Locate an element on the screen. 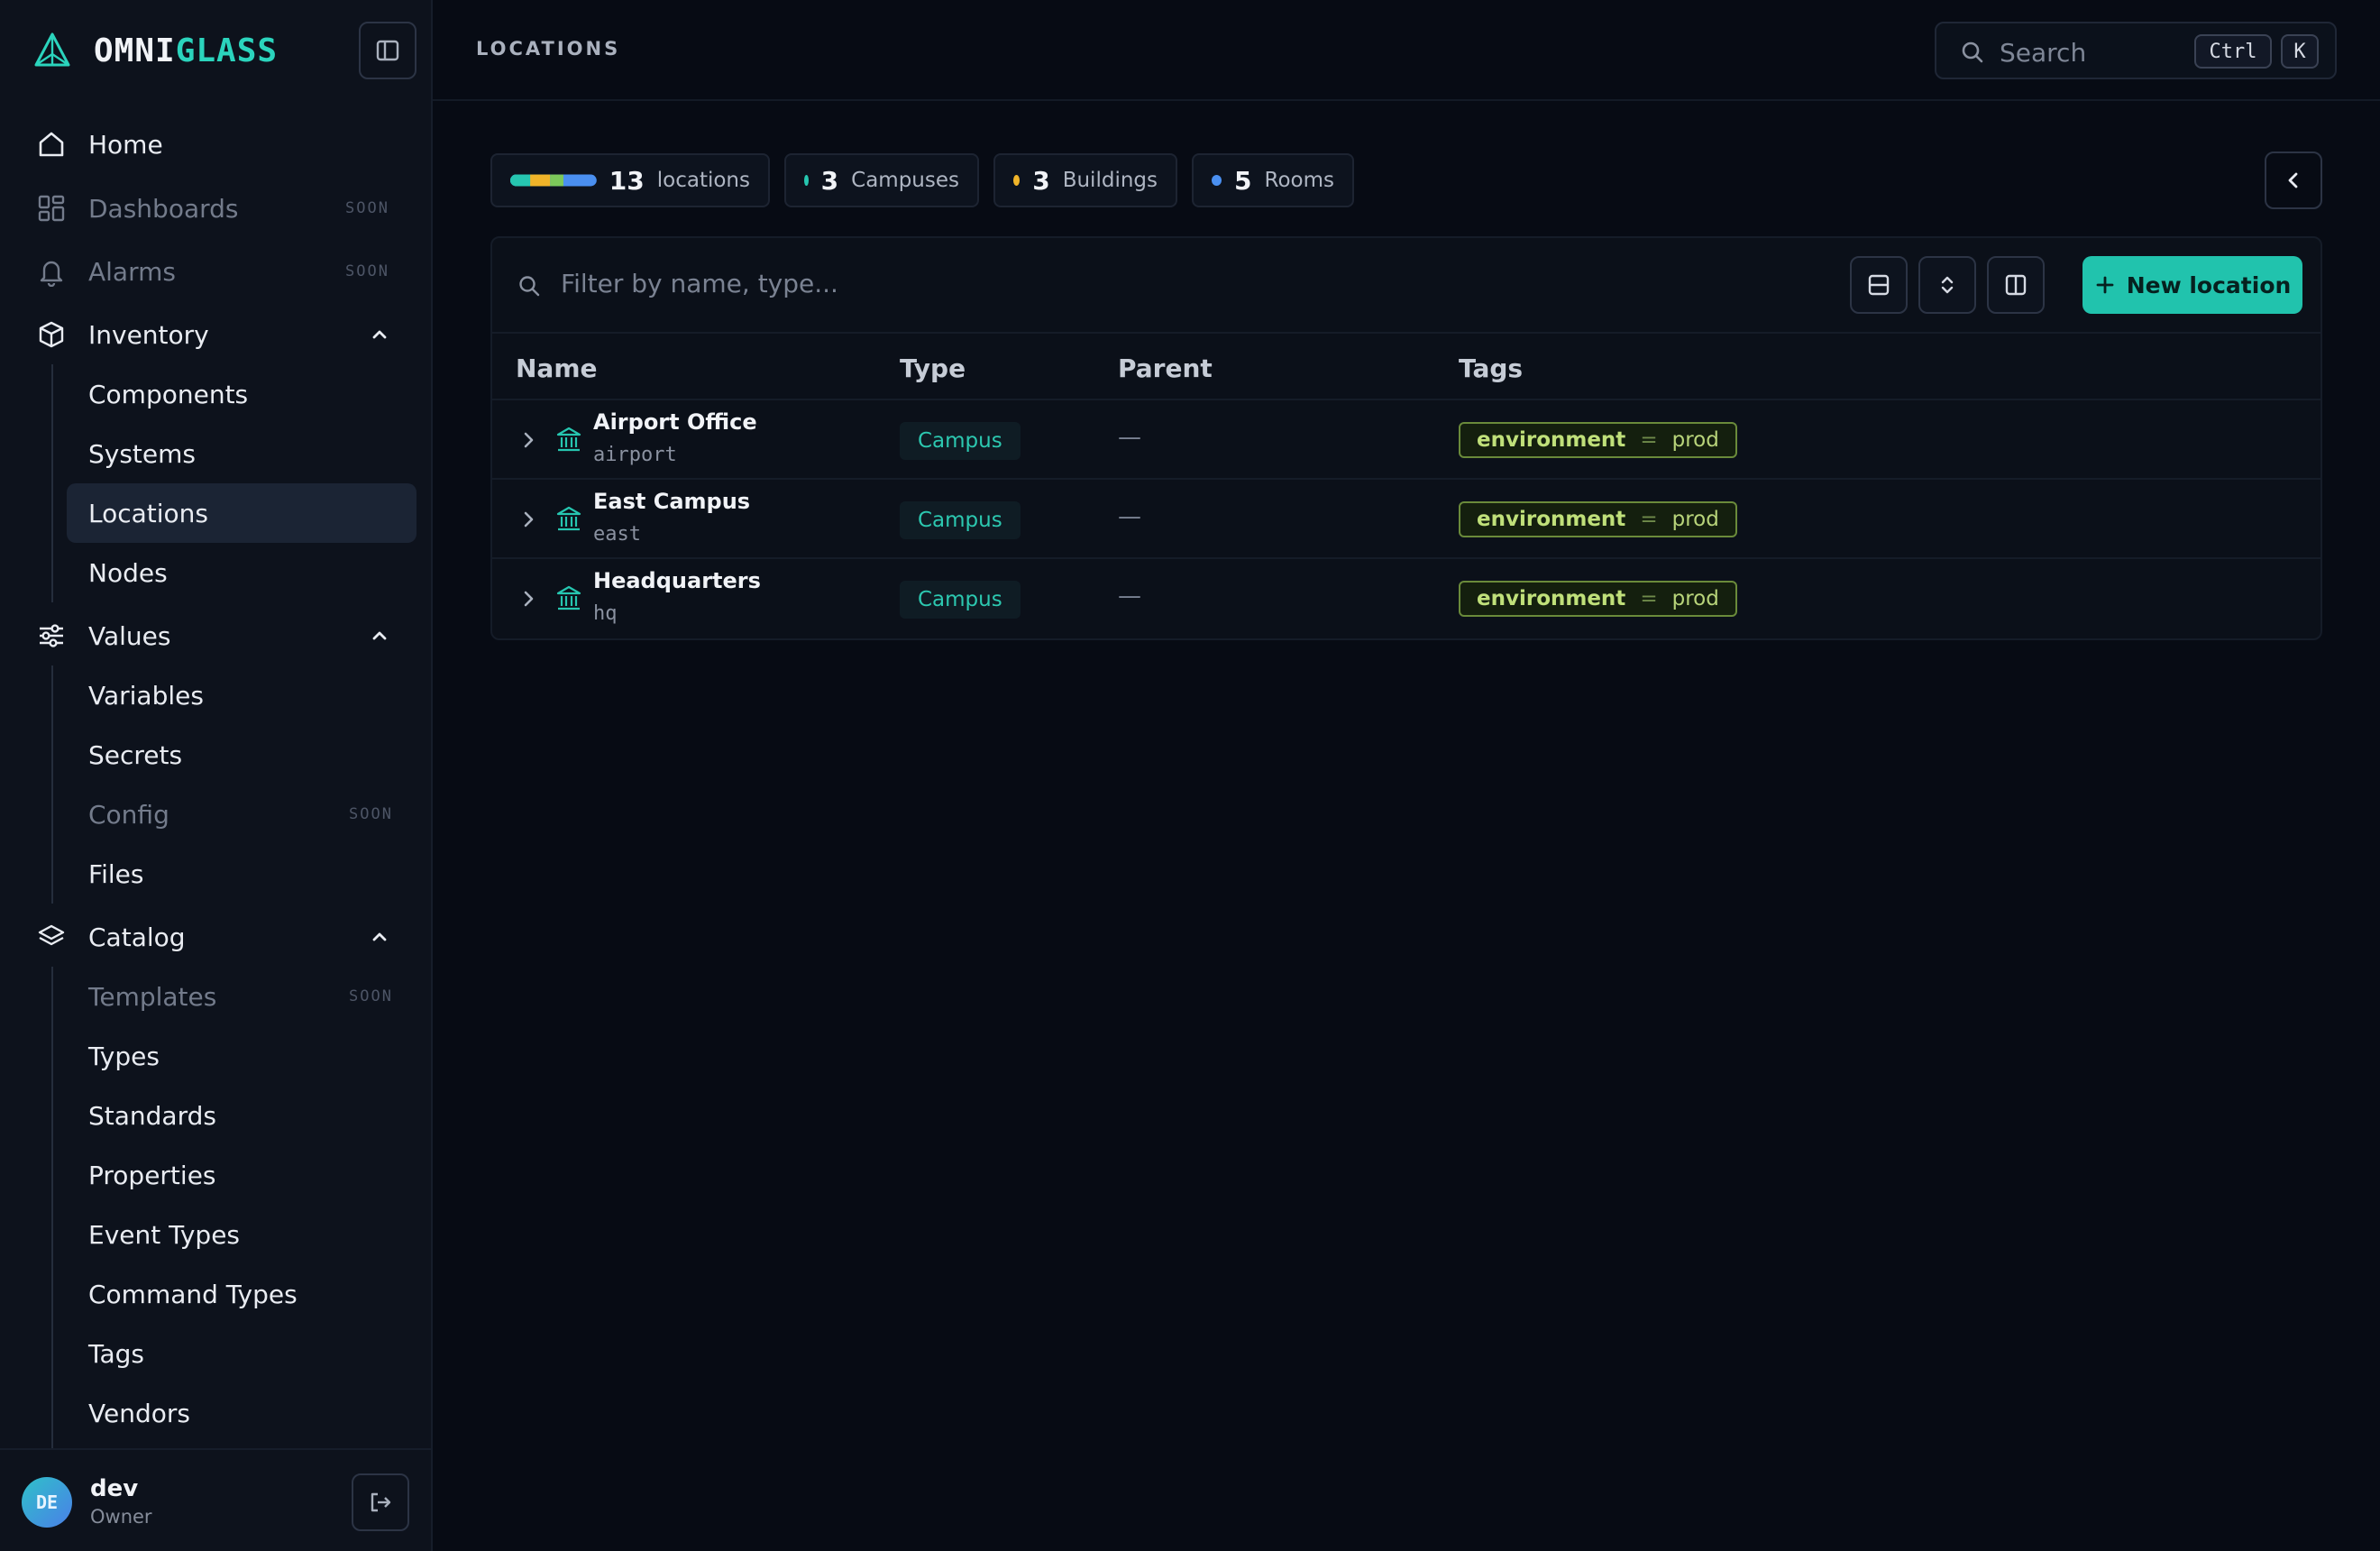 The height and width of the screenshot is (1551, 2380). nav-tags-label: Tags is located at coordinates (116, 1353).